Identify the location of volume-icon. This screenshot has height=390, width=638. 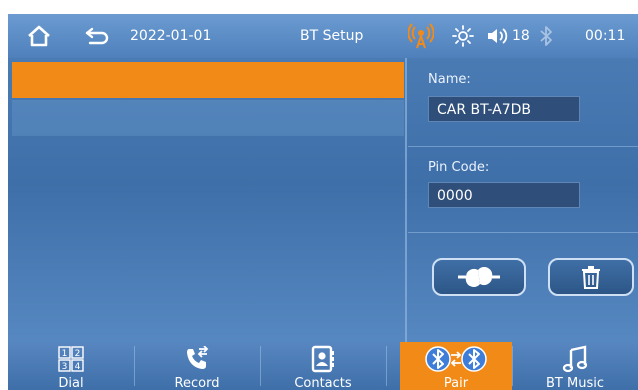
(498, 36).